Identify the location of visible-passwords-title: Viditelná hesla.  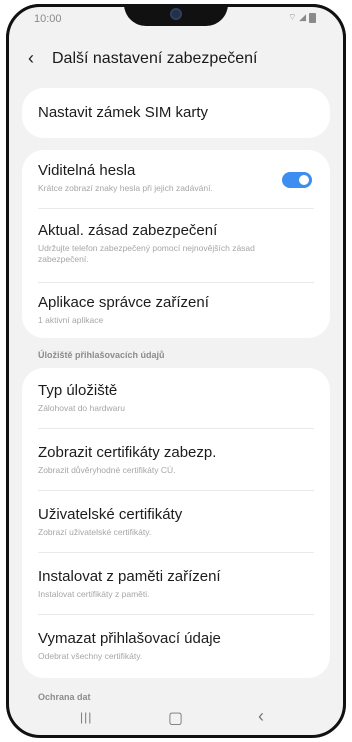
(87, 170).